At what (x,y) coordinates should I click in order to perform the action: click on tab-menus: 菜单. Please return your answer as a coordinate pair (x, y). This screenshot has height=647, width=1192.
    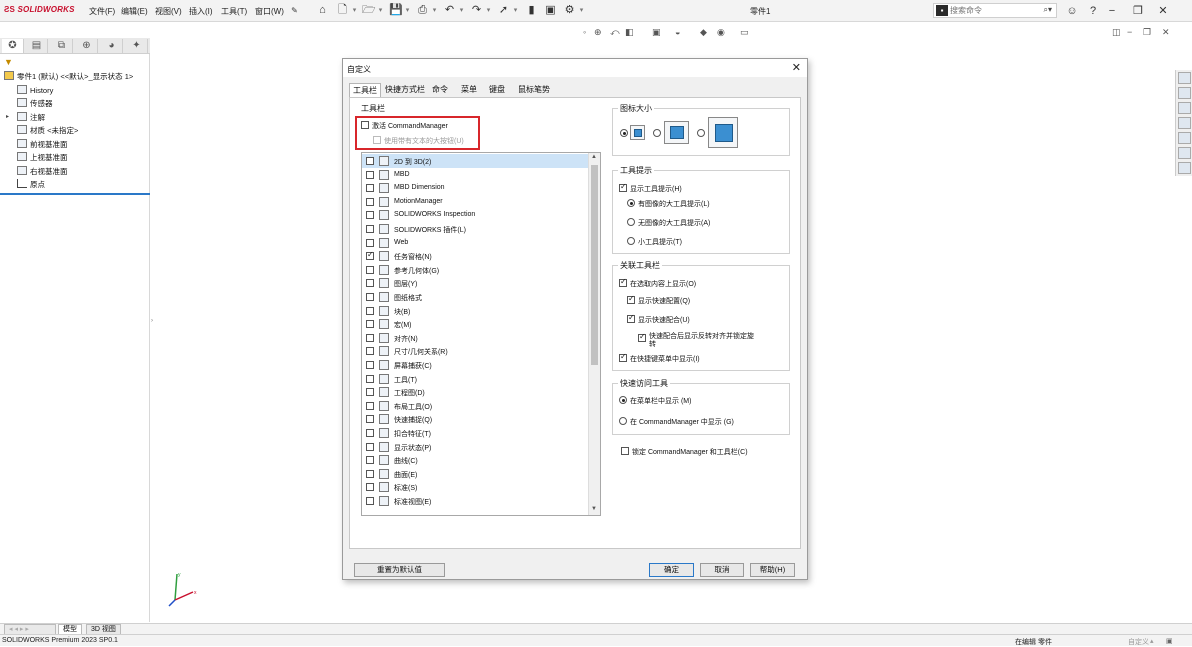
    Looking at the image, I should click on (469, 90).